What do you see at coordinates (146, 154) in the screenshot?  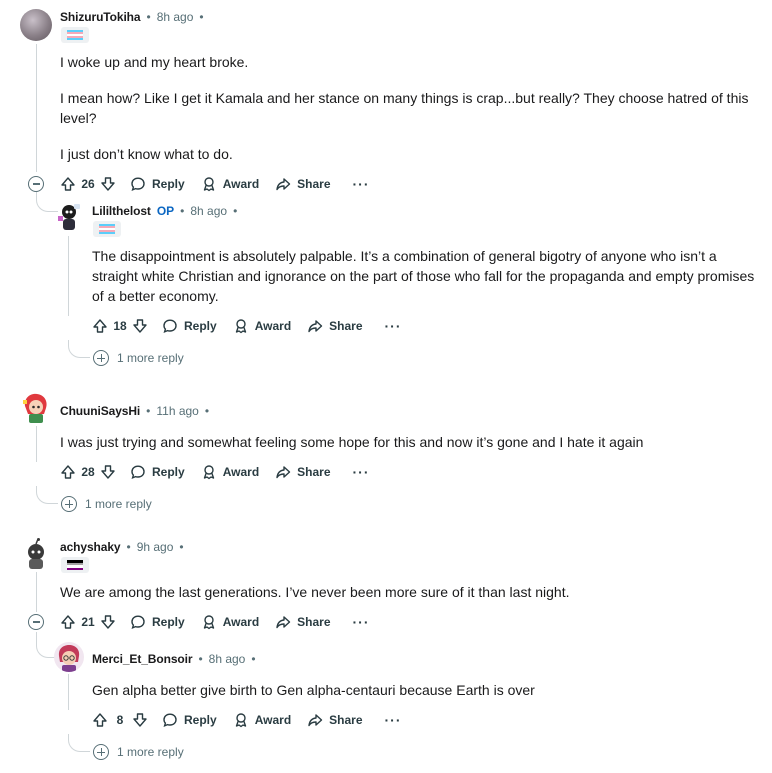 I see `comment-paragraph: I just don’t know what to do.` at bounding box center [146, 154].